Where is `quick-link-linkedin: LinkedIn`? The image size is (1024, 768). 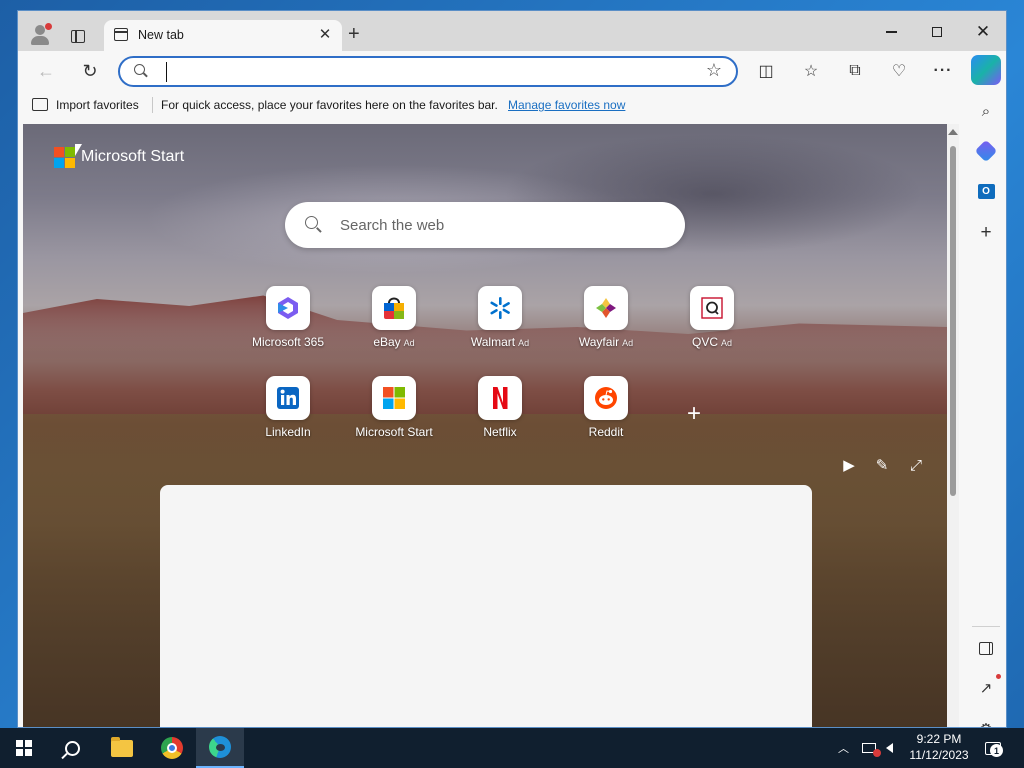 quick-link-linkedin: LinkedIn is located at coordinates (288, 414).